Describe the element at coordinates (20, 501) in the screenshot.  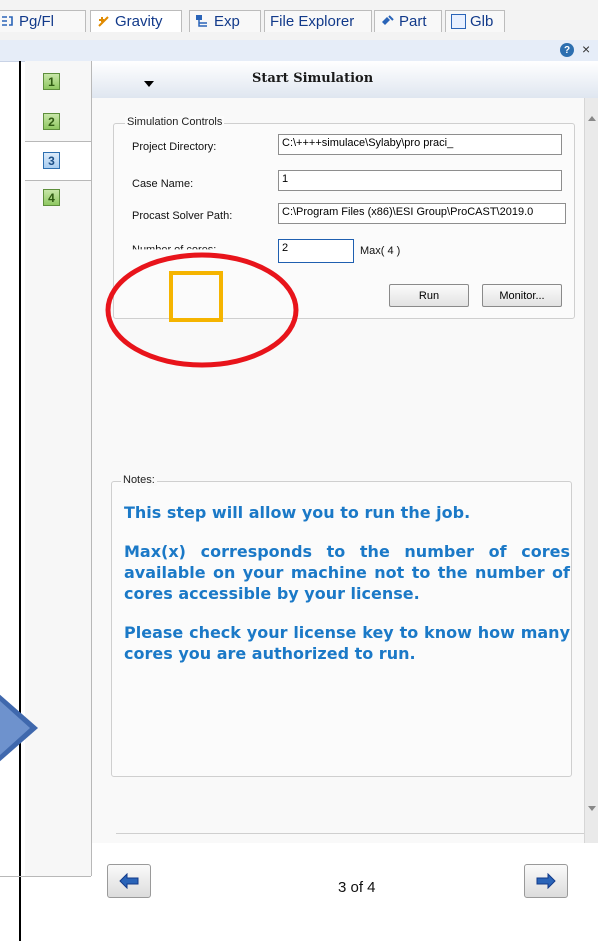
I see `left-border-line` at that location.